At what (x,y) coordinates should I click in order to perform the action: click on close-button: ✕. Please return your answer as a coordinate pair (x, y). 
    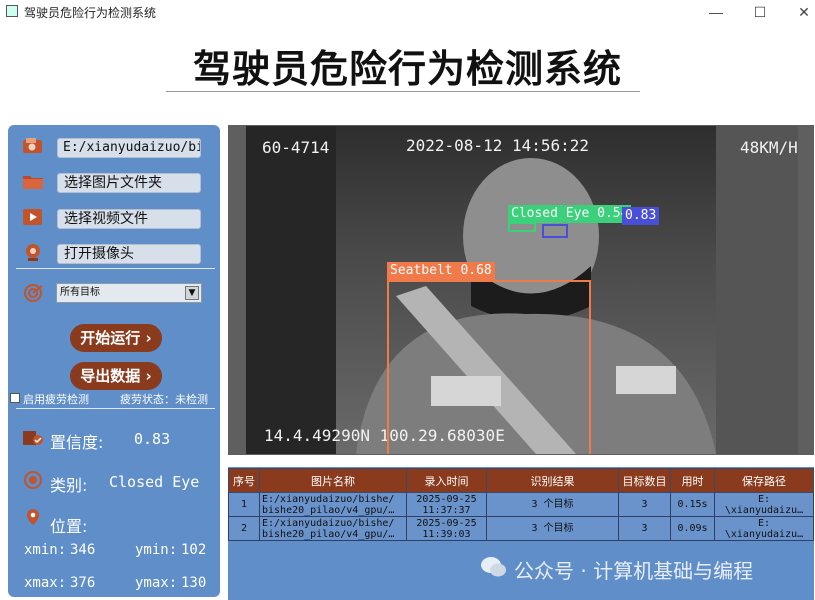
    Looking at the image, I should click on (799, 12).